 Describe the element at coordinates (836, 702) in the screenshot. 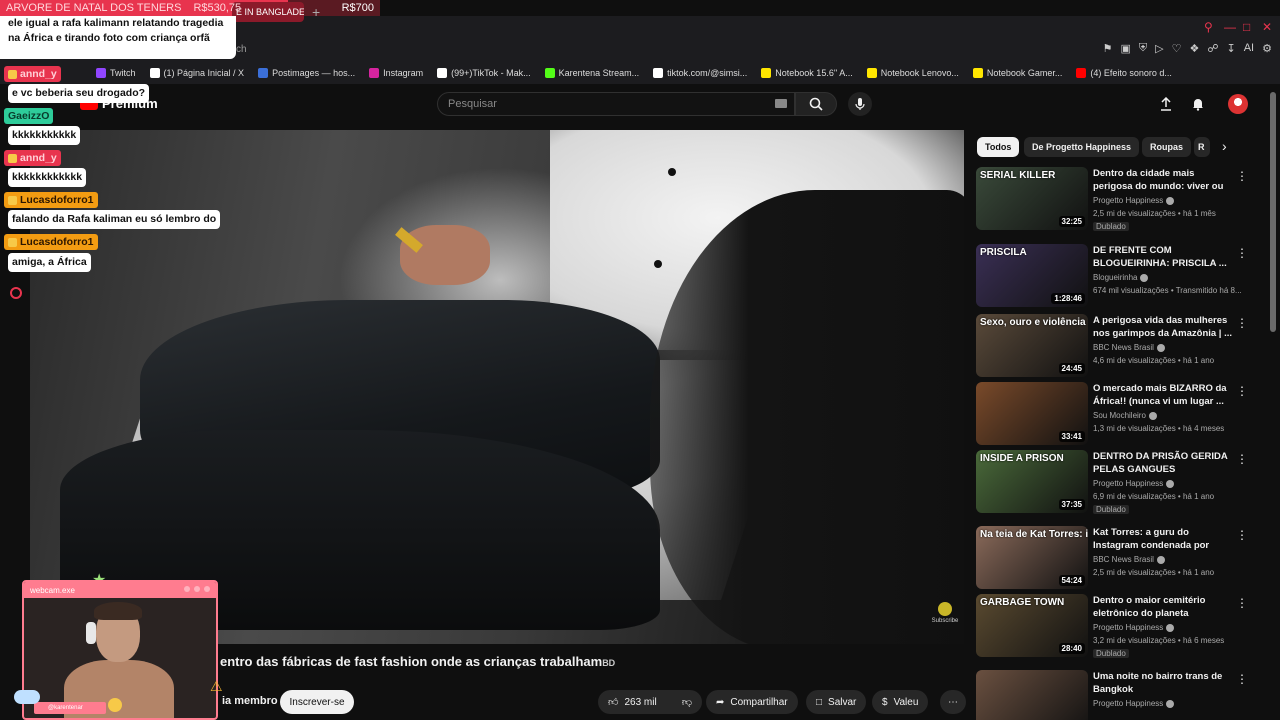

I see `save-button: □ Salvar` at that location.